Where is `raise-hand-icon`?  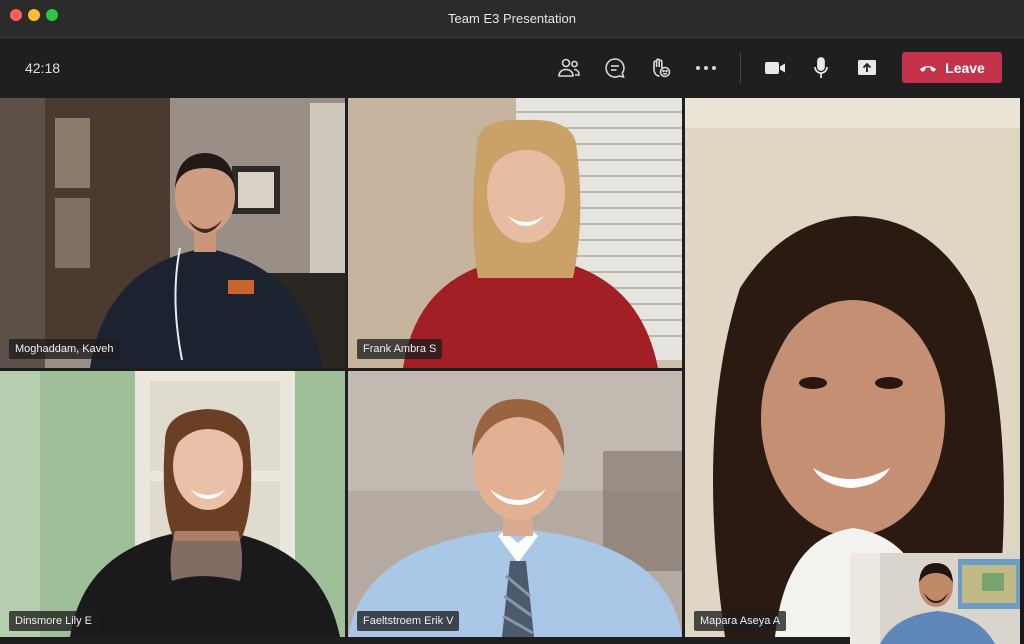 raise-hand-icon is located at coordinates (660, 68).